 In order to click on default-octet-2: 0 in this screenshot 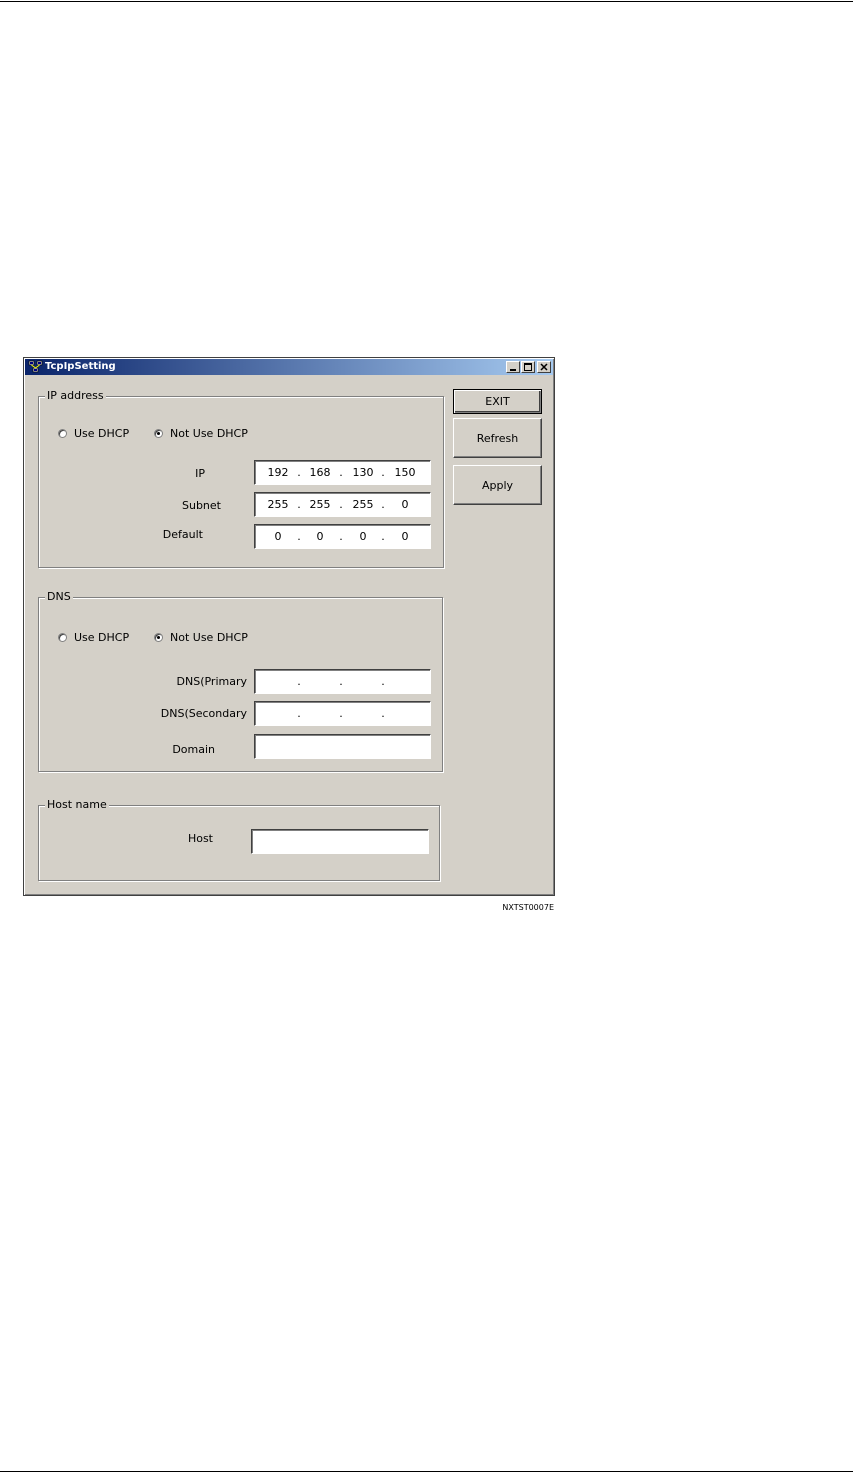, I will do `click(320, 536)`.